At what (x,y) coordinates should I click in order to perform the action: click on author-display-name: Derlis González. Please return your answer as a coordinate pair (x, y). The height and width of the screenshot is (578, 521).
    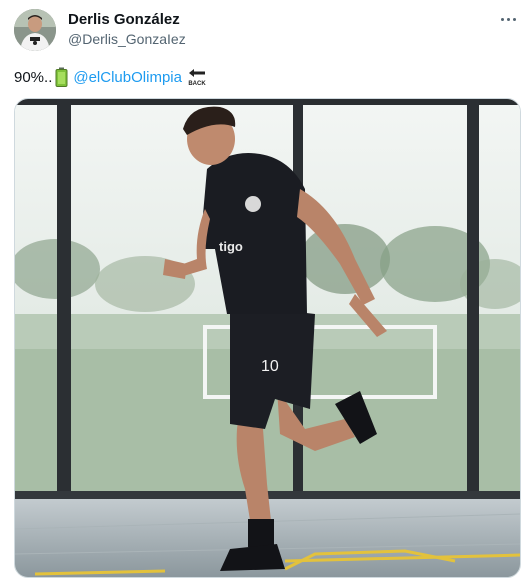
    Looking at the image, I should click on (124, 19).